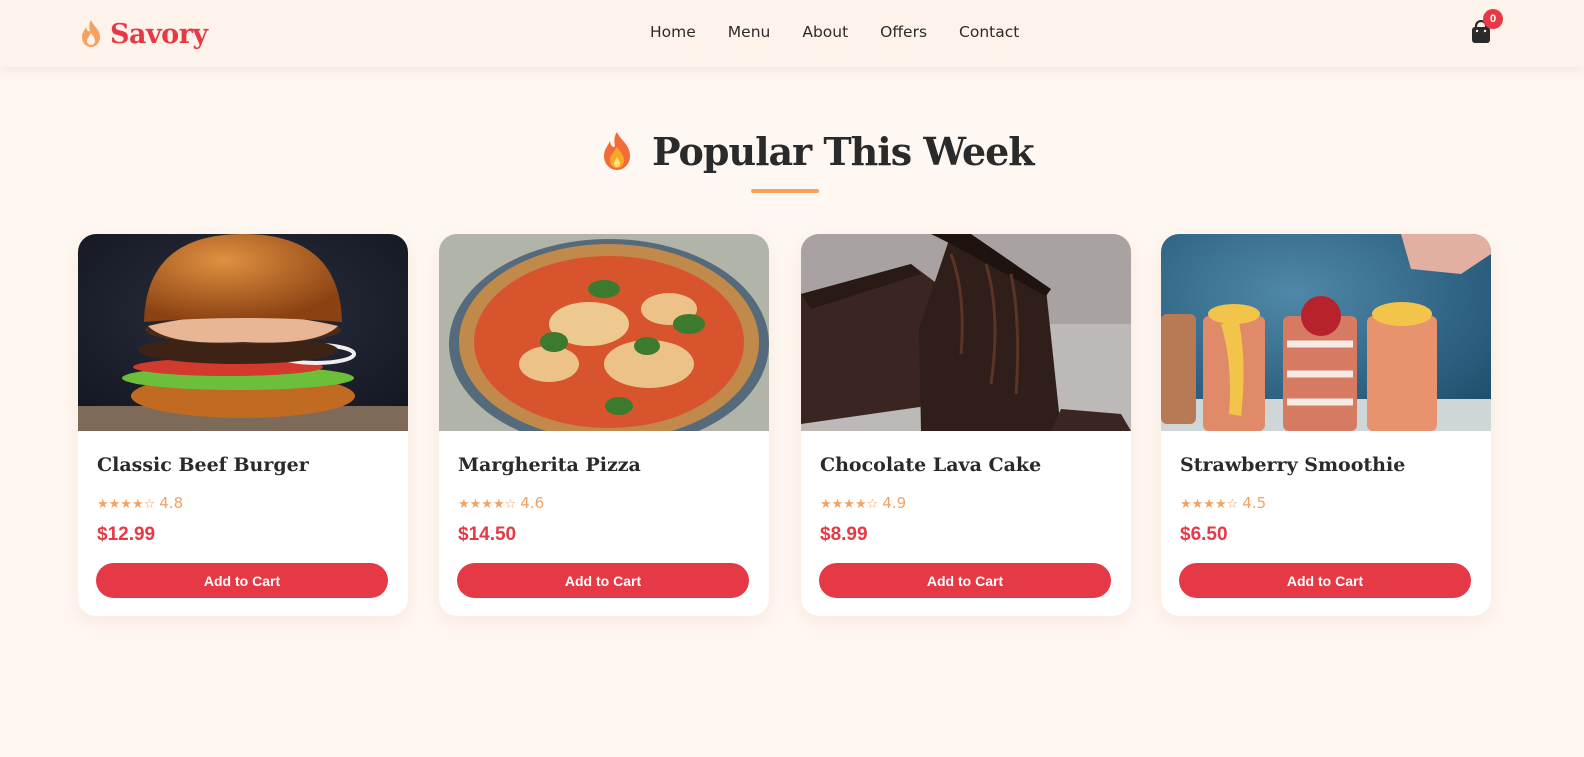 The image size is (1584, 757). I want to click on section-heading: Popular This Week, so click(817, 151).